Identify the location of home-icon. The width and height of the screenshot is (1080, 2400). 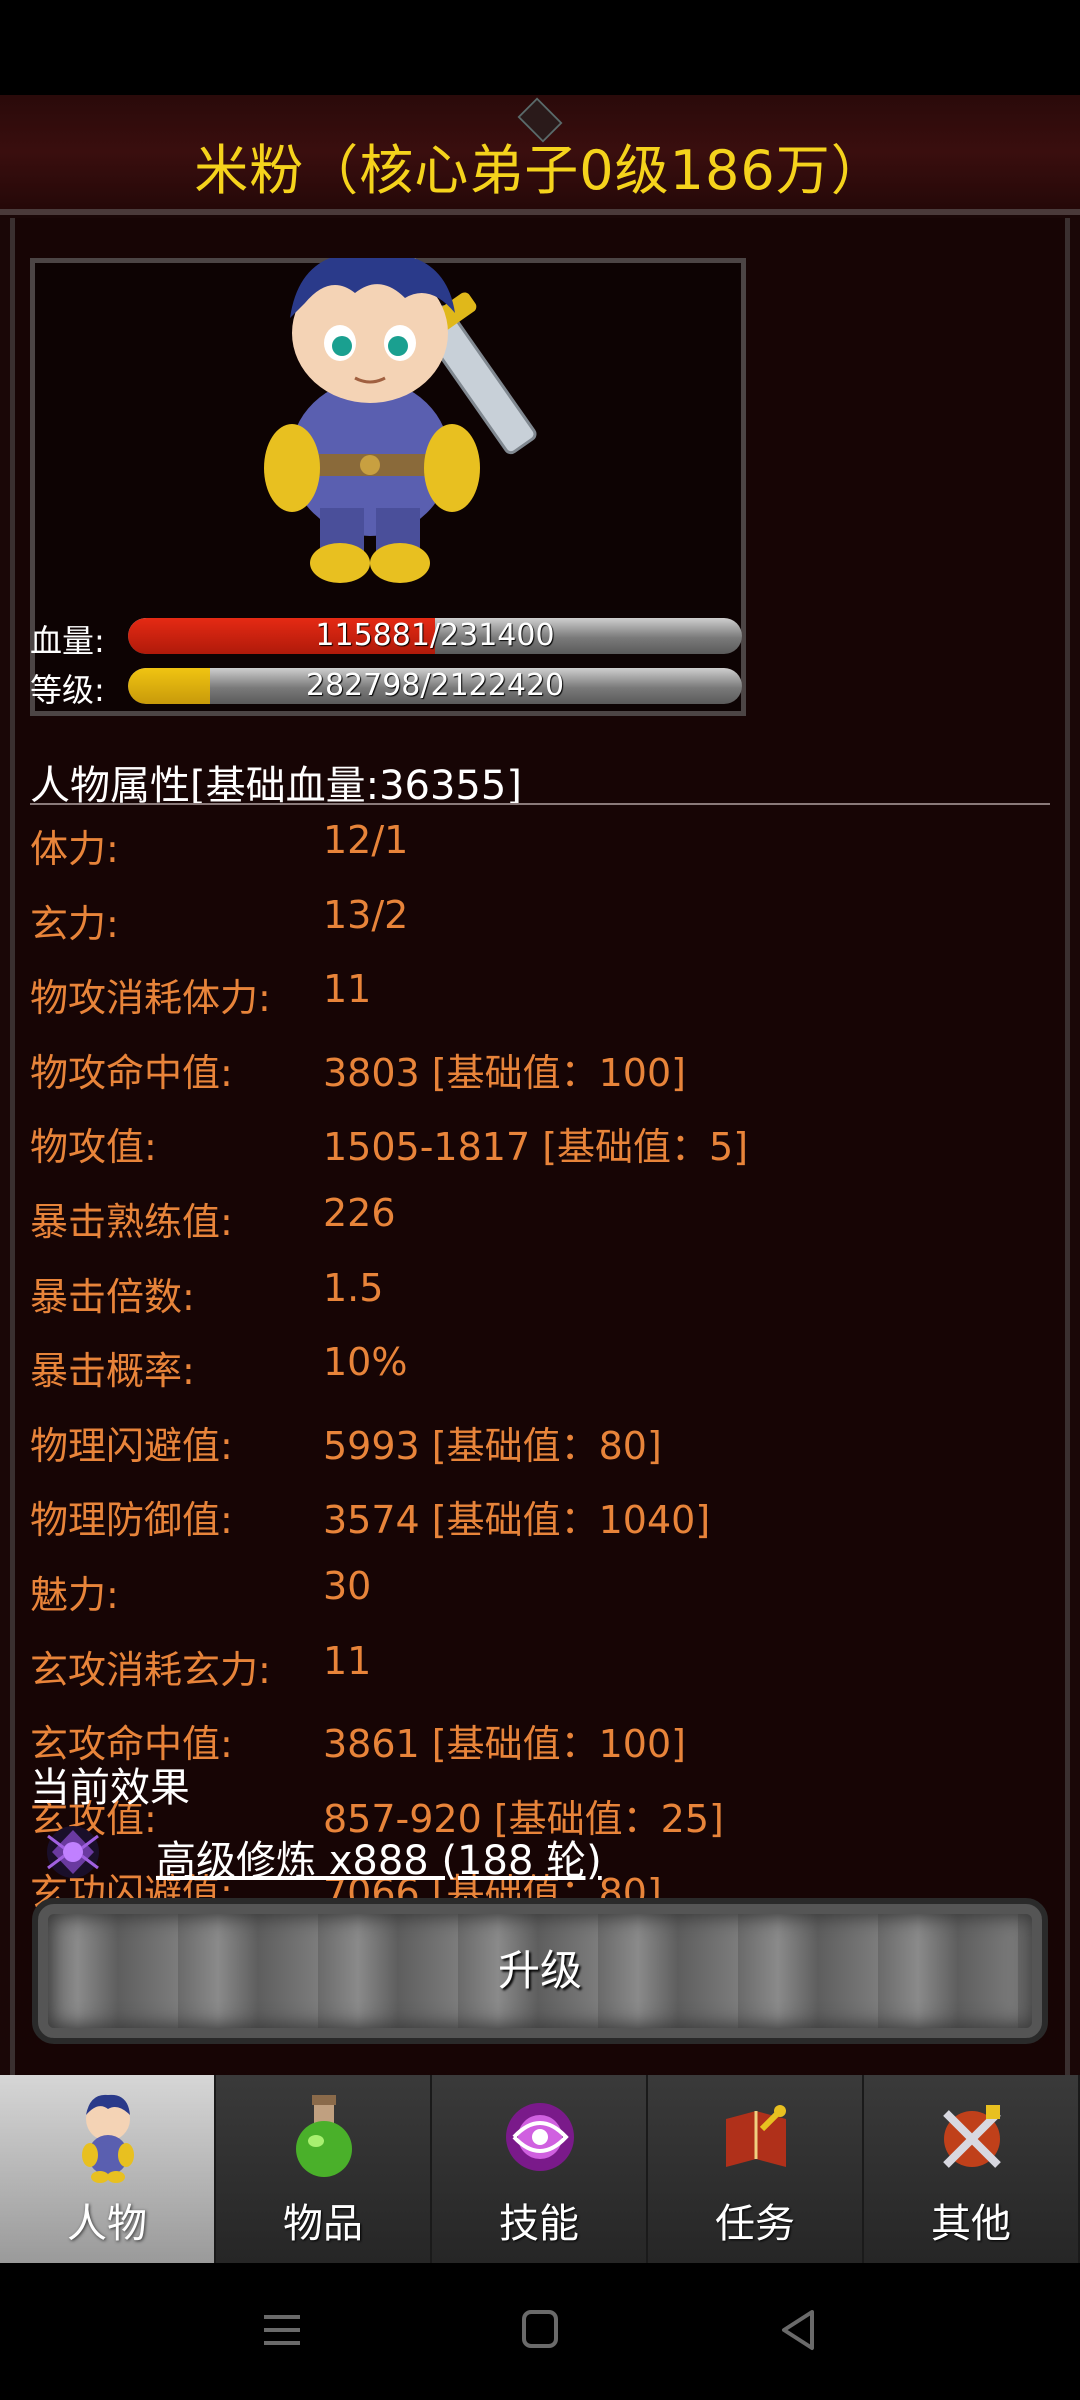
(540, 2330).